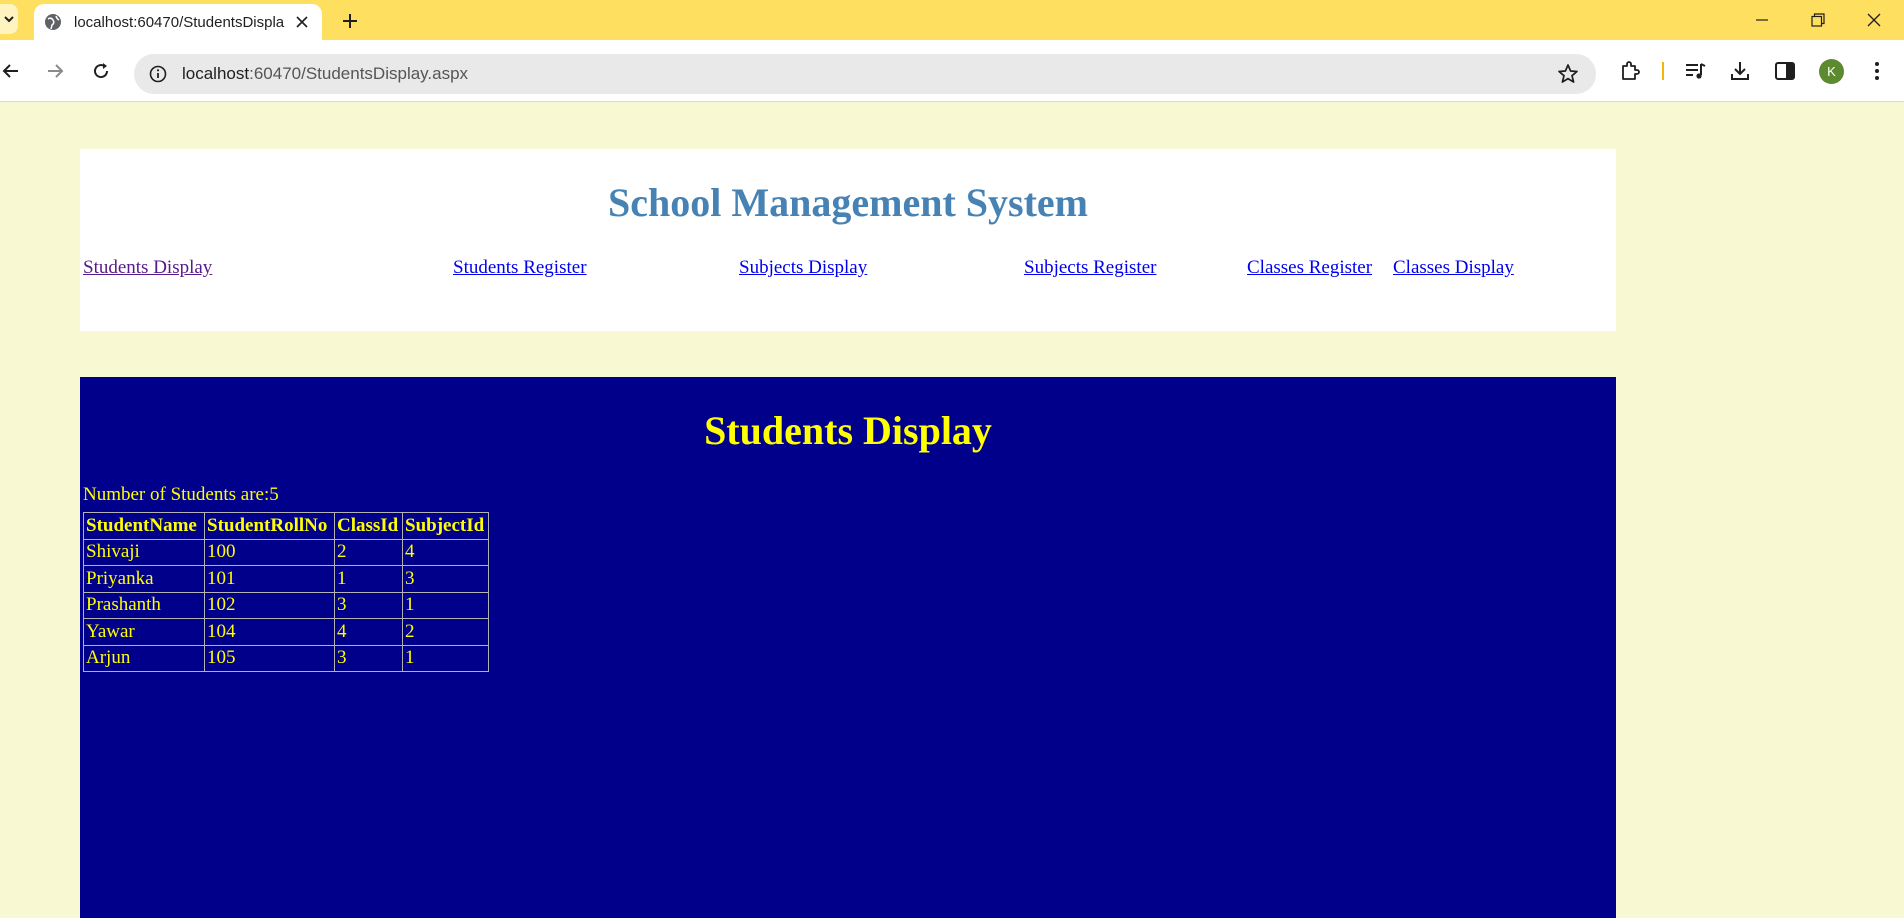 The width and height of the screenshot is (1904, 918). Describe the element at coordinates (144, 579) in the screenshot. I see `table-cell: Priyanka` at that location.